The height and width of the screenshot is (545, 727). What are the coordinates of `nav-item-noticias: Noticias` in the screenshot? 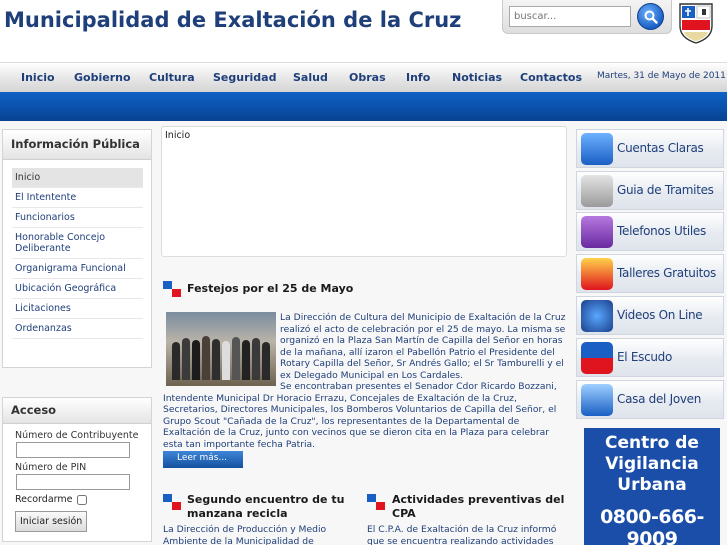 It's located at (477, 77).